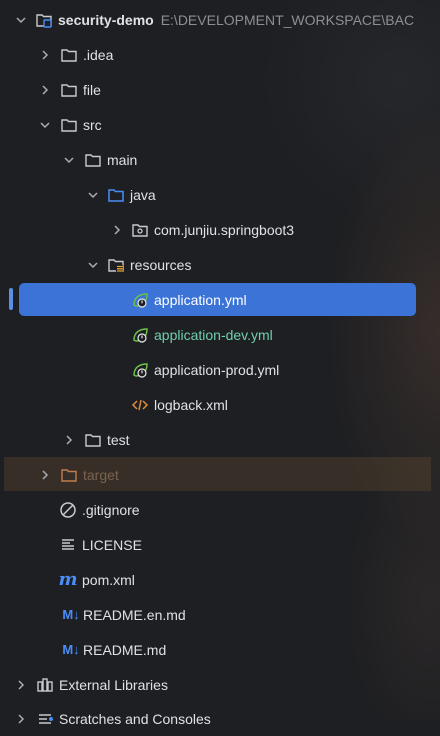 This screenshot has height=736, width=440. What do you see at coordinates (213, 334) in the screenshot?
I see `tree-node-label: application-dev.yml` at bounding box center [213, 334].